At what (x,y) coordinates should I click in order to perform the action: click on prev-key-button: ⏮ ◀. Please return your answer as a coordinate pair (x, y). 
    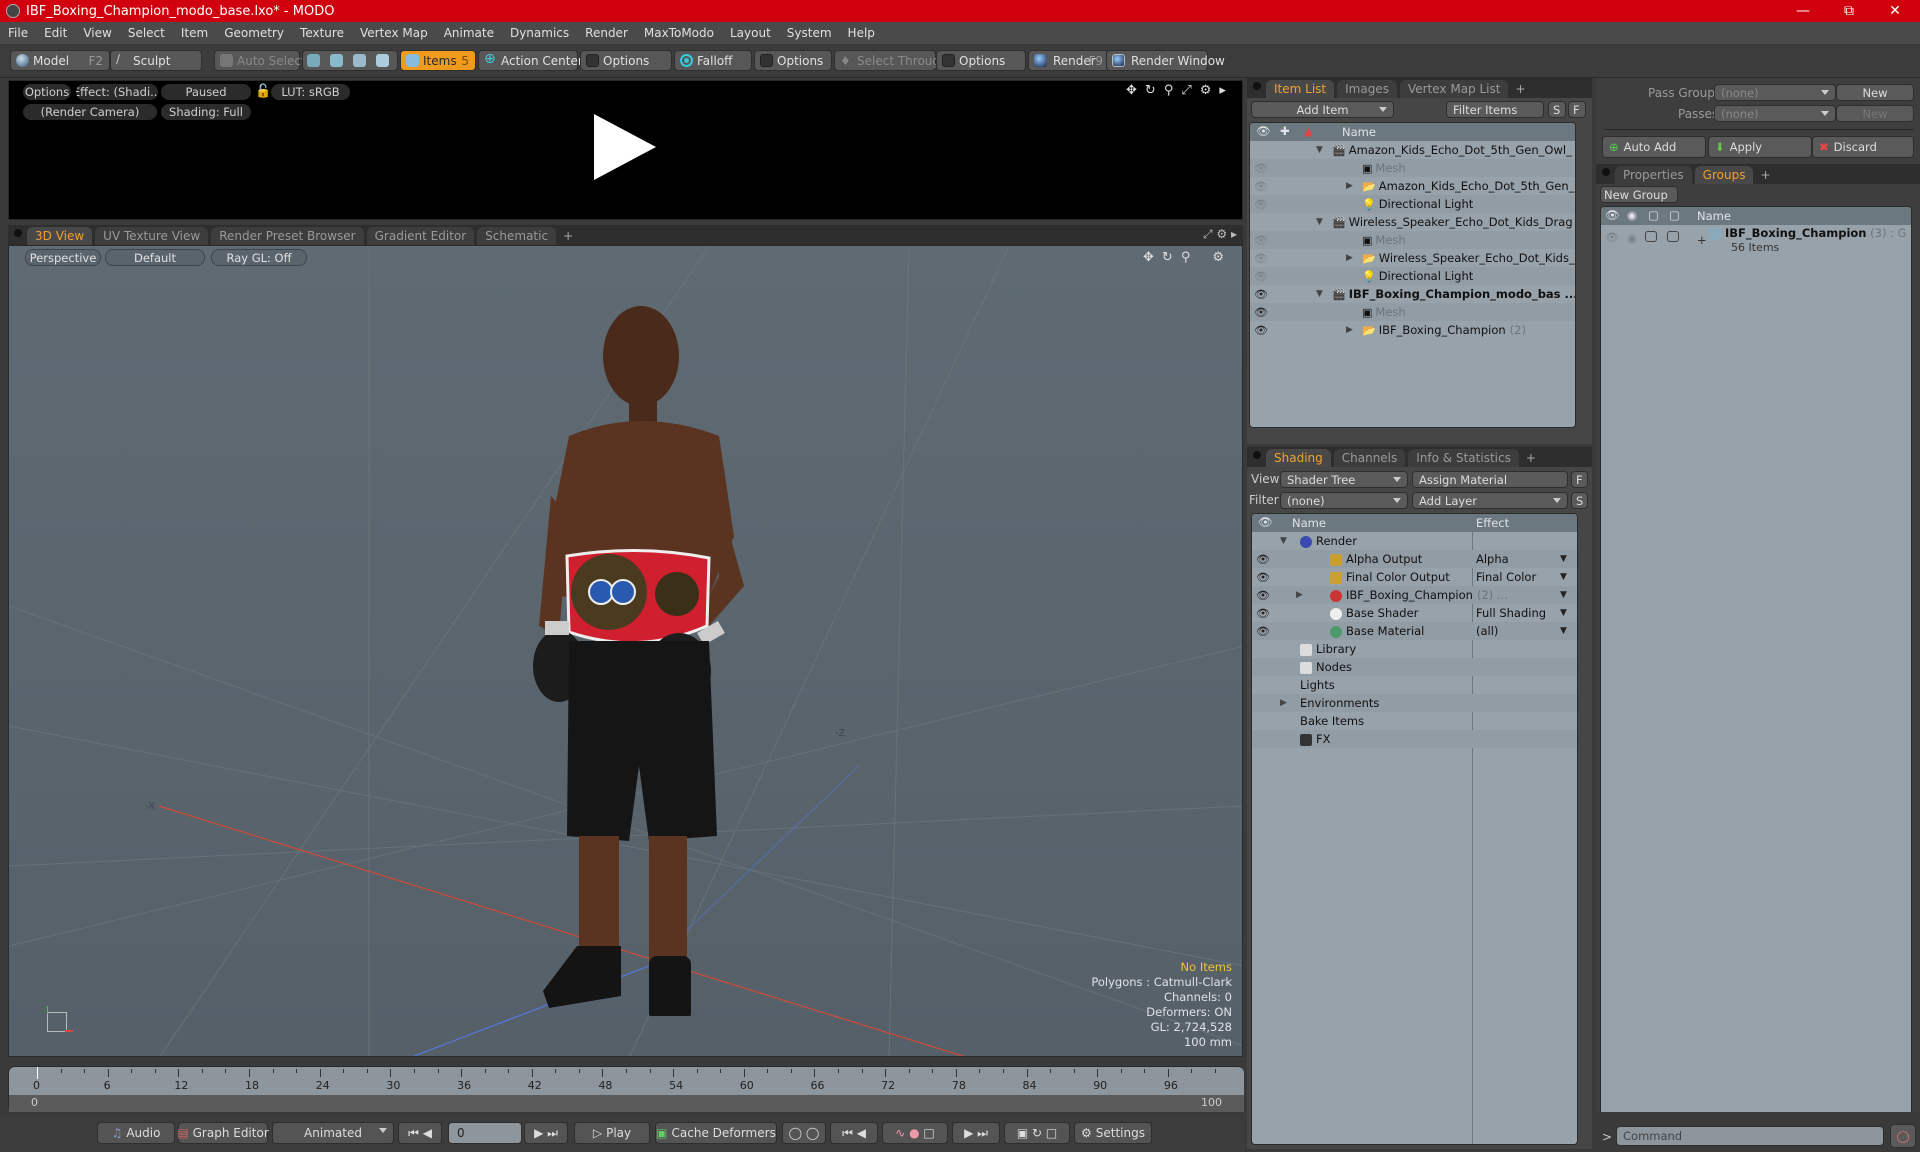
    Looking at the image, I should click on (854, 1133).